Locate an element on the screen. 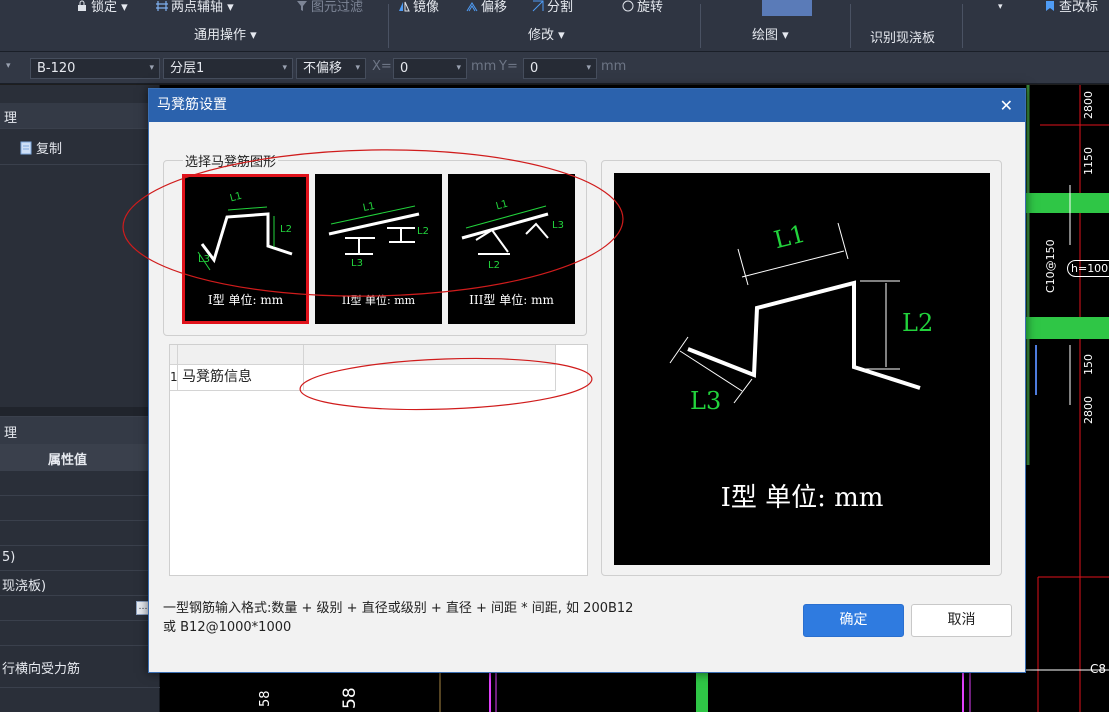 This screenshot has width=1109, height=712. ribbon-edit-tag-button: 查改标 is located at coordinates (1071, 7).